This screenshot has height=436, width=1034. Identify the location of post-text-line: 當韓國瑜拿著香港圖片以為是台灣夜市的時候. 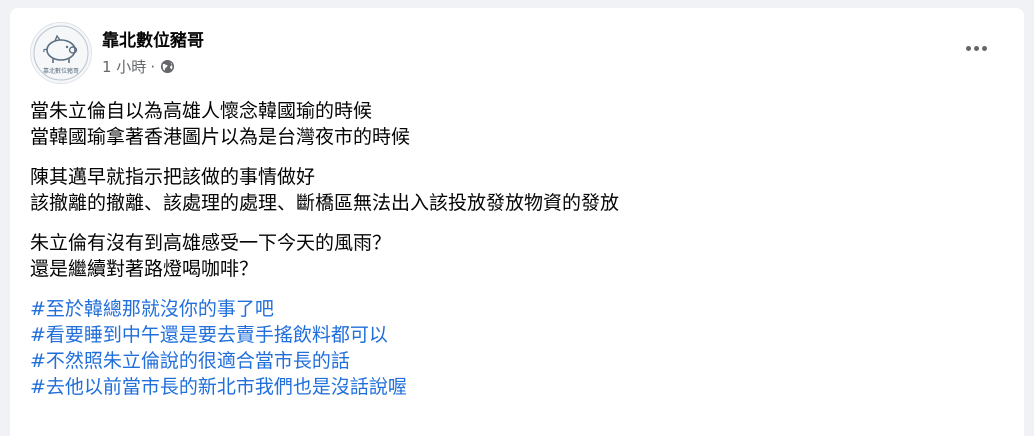
(220, 137).